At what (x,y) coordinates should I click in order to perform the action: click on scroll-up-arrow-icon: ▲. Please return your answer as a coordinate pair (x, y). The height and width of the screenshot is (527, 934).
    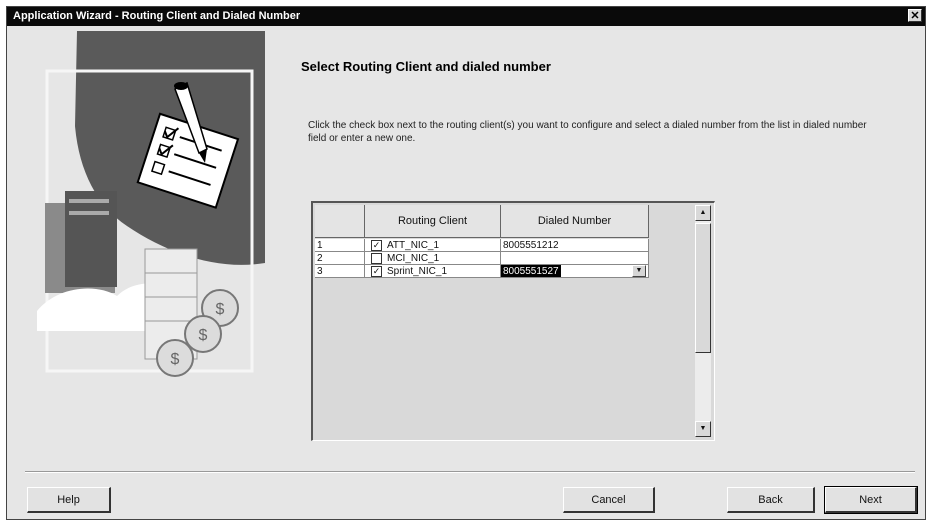
    Looking at the image, I should click on (703, 213).